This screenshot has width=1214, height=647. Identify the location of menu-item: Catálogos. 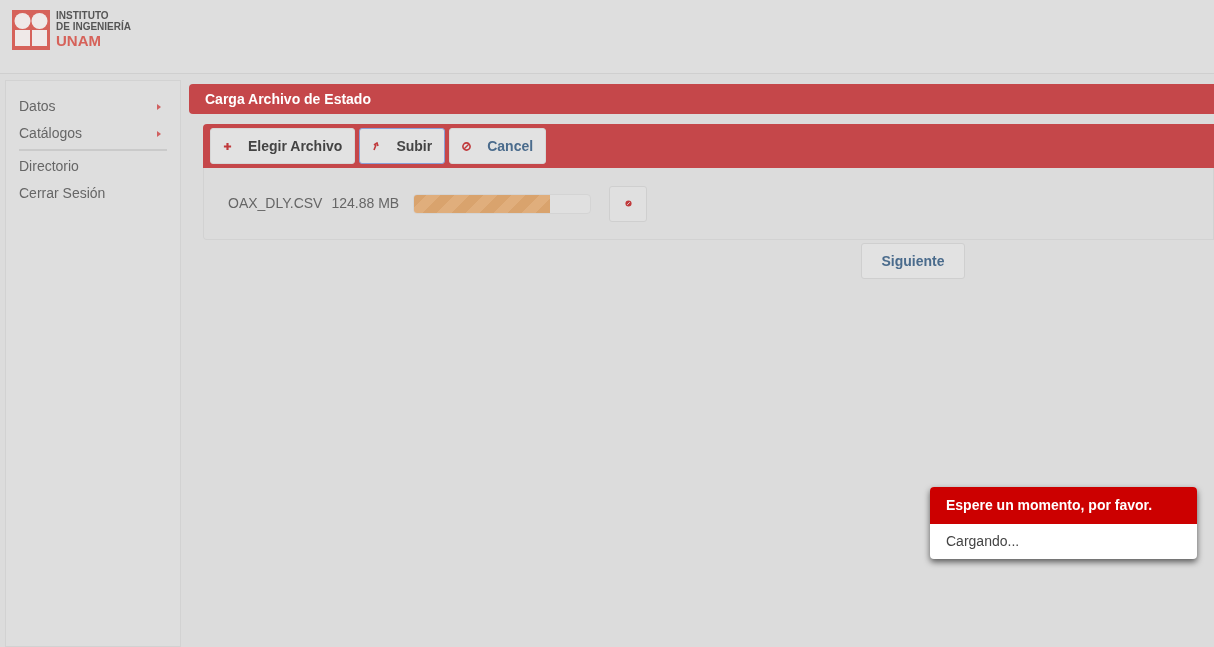
(93, 133).